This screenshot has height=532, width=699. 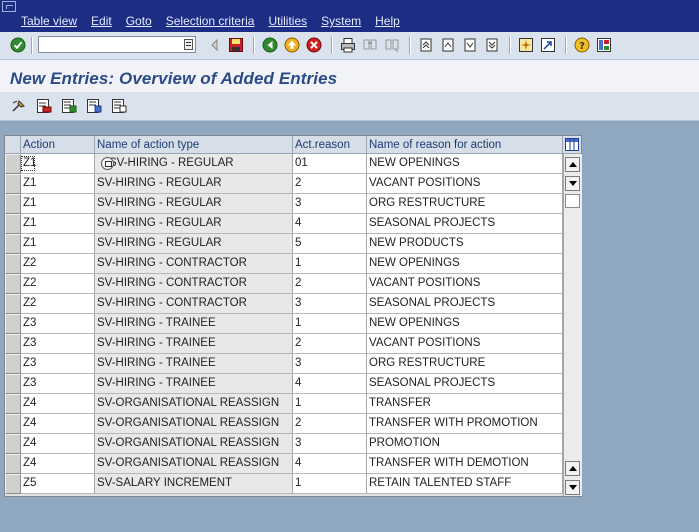 What do you see at coordinates (470, 45) in the screenshot?
I see `next-page-icon` at bounding box center [470, 45].